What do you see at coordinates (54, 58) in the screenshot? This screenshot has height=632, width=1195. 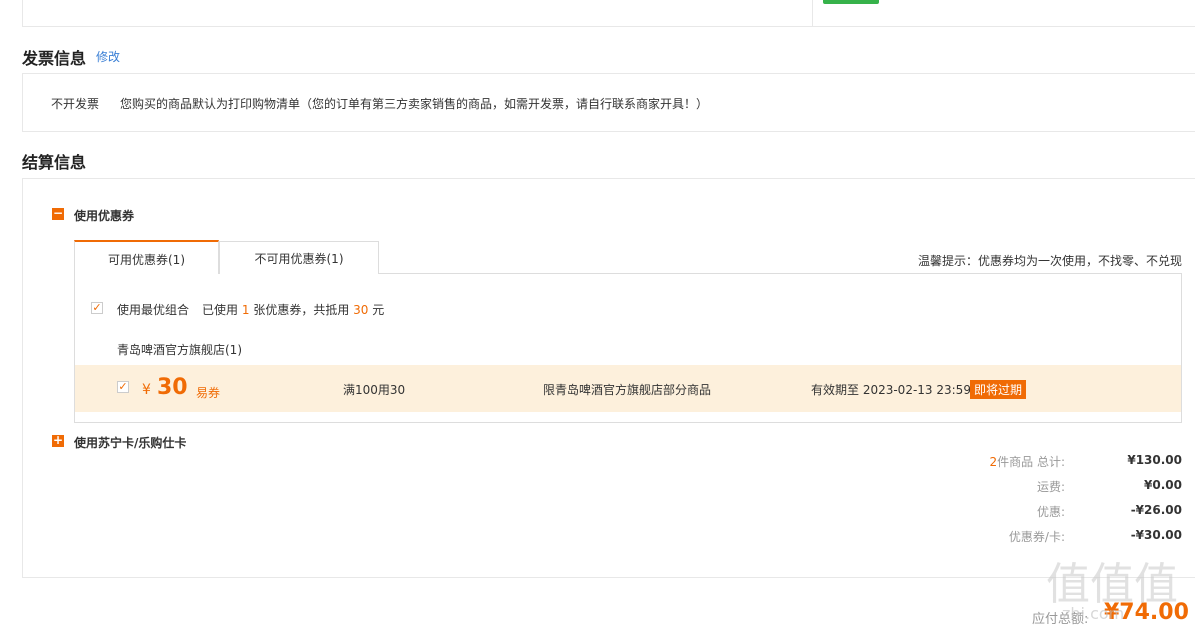 I see `invoice-section-title: 发票信息` at bounding box center [54, 58].